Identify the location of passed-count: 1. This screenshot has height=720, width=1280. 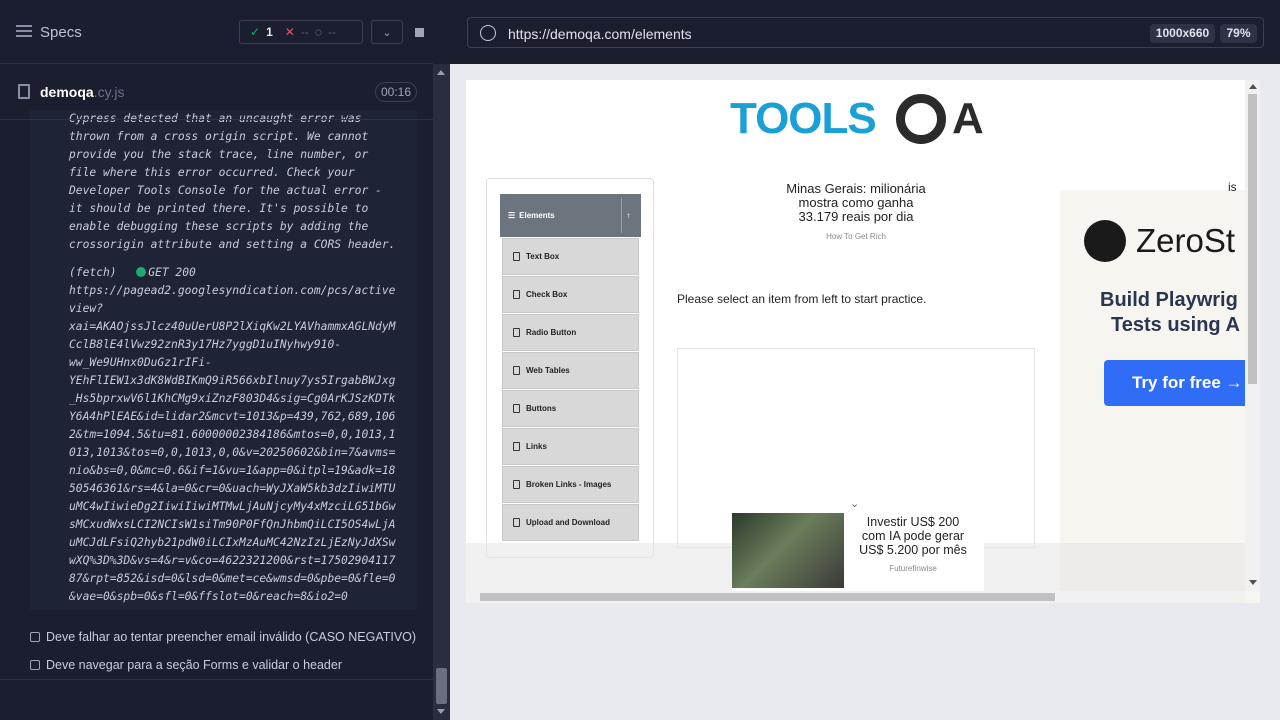
(269, 32).